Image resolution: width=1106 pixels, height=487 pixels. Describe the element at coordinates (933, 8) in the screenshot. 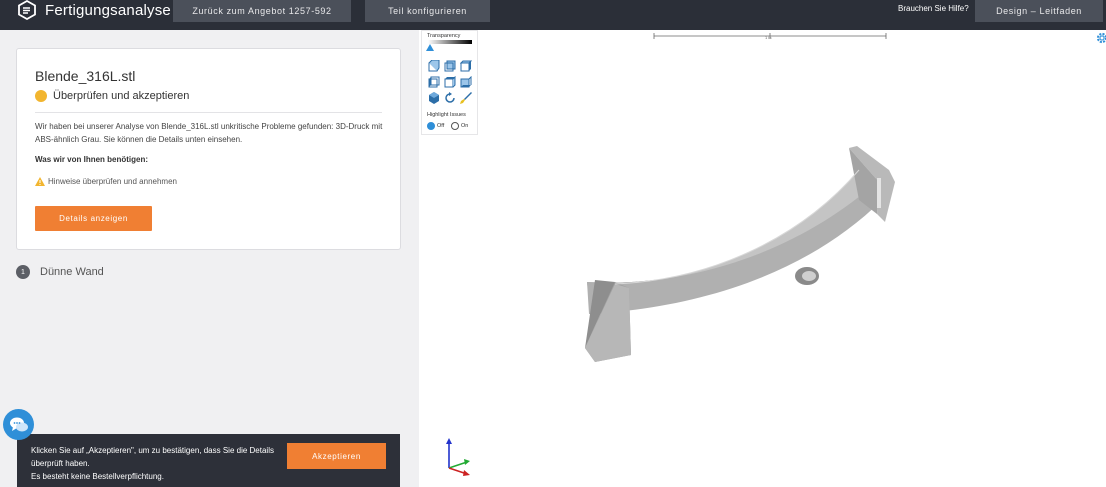

I see `help-link: Brauchen Sie Hilfe?` at that location.